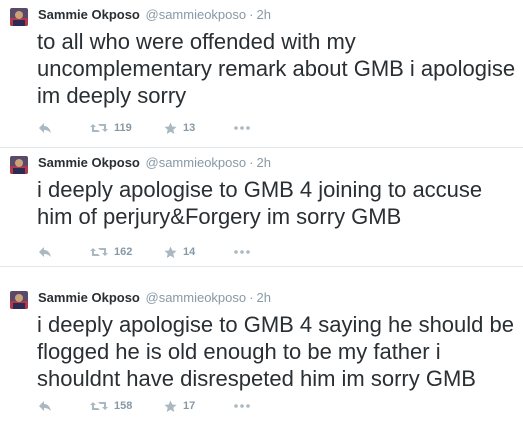 This screenshot has height=429, width=523. What do you see at coordinates (179, 406) in the screenshot?
I see `favorite-button: 17` at bounding box center [179, 406].